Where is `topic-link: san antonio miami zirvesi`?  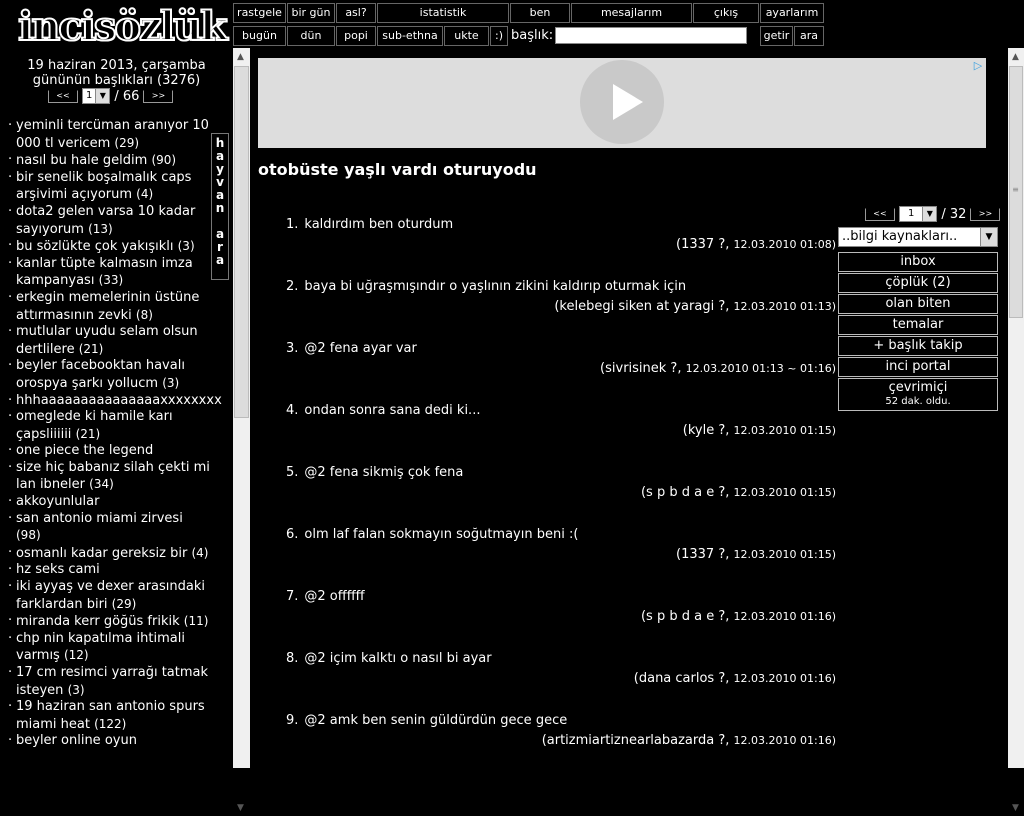
topic-link: san antonio miami zirvesi is located at coordinates (99, 518).